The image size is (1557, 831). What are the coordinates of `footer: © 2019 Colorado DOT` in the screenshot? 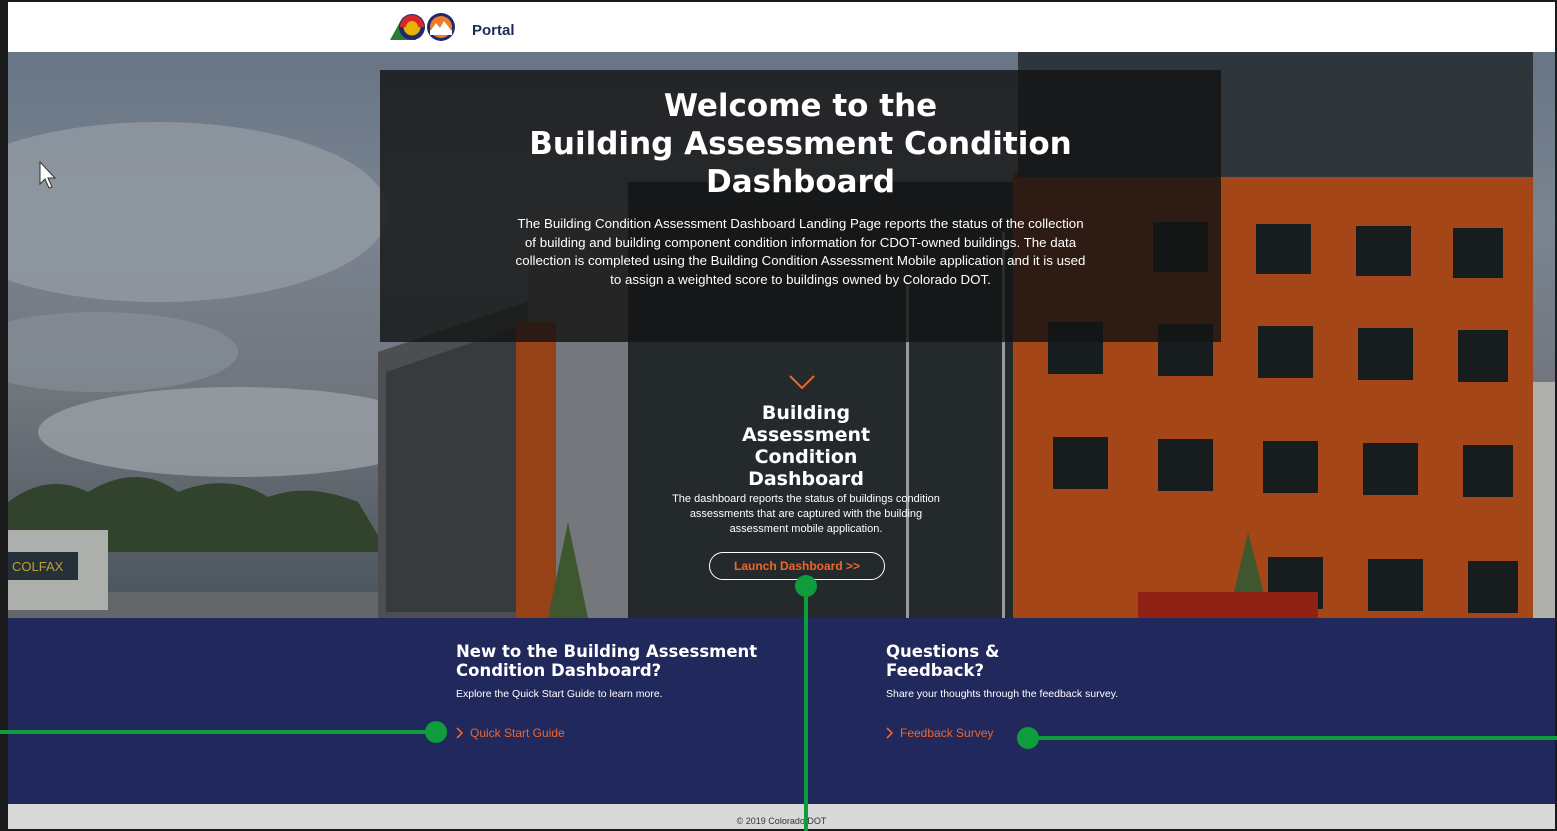 It's located at (781, 816).